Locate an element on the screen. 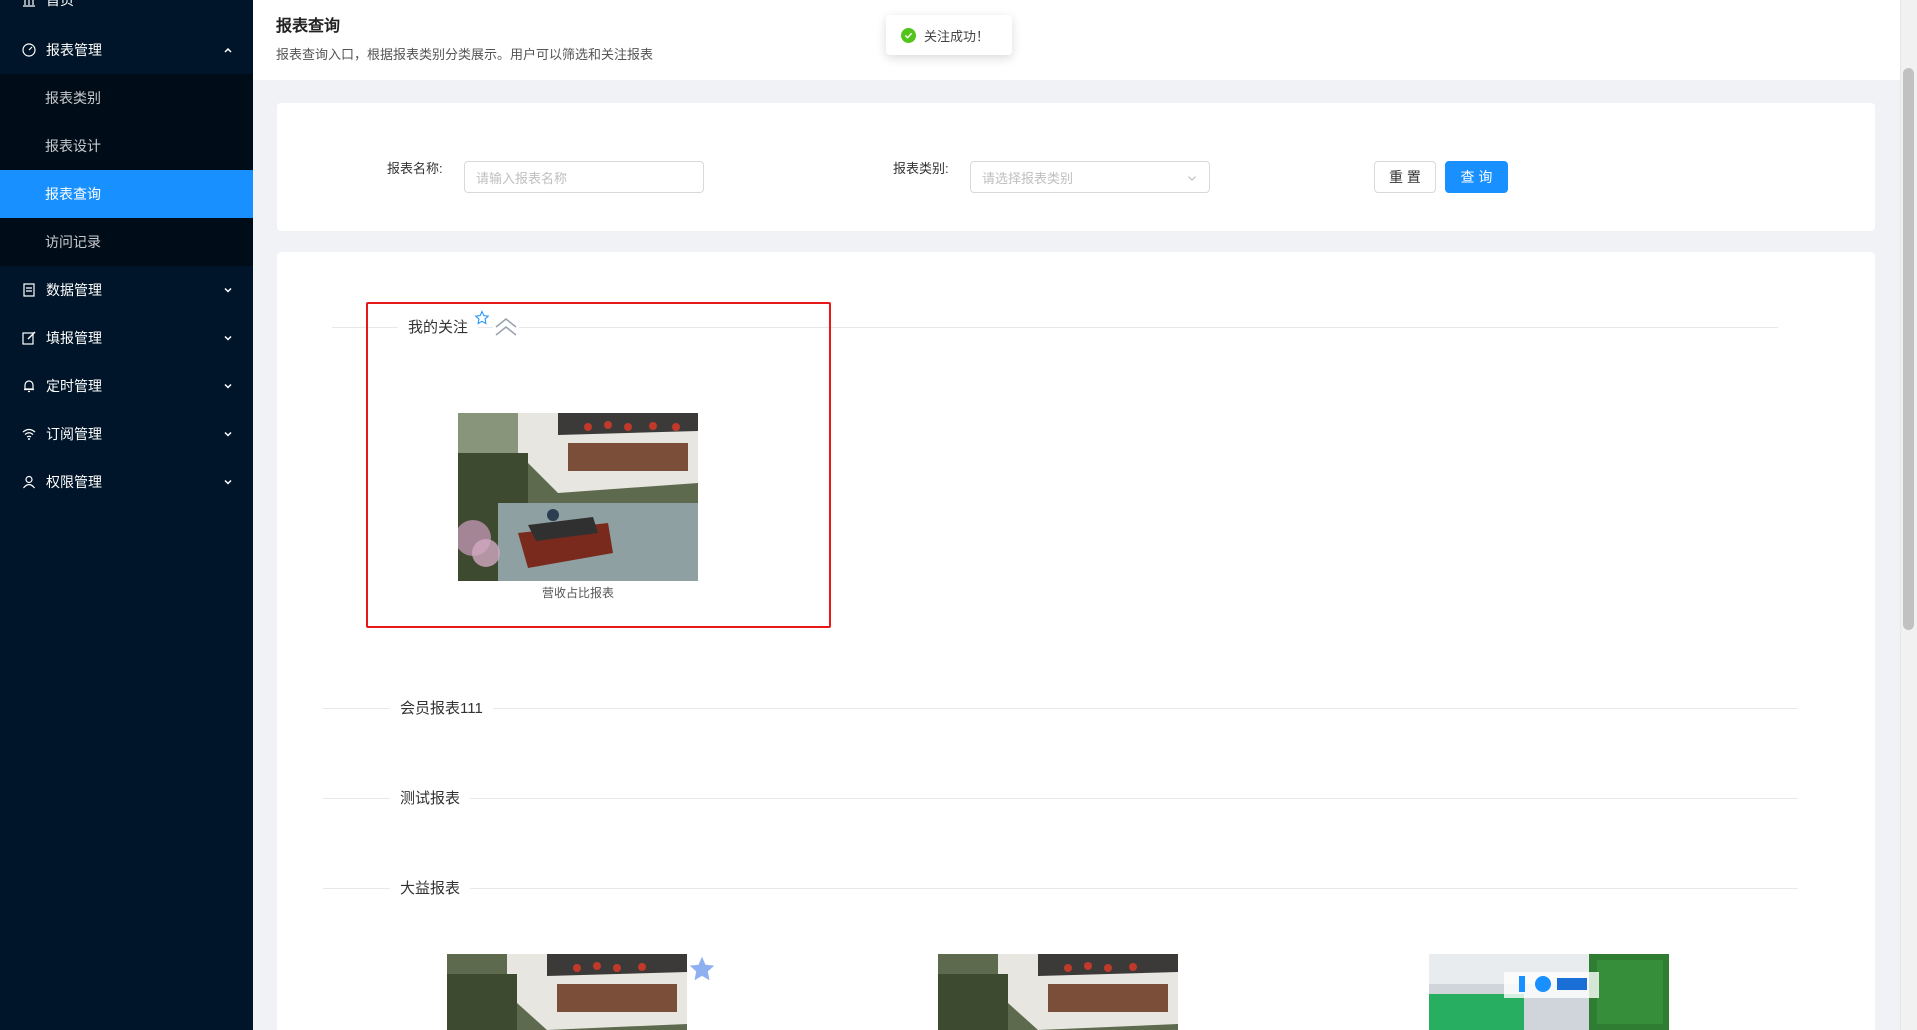 The width and height of the screenshot is (1917, 1030). submenu-report-management: 报表类别 报表设计 报表查询 访问记录 is located at coordinates (126, 170).